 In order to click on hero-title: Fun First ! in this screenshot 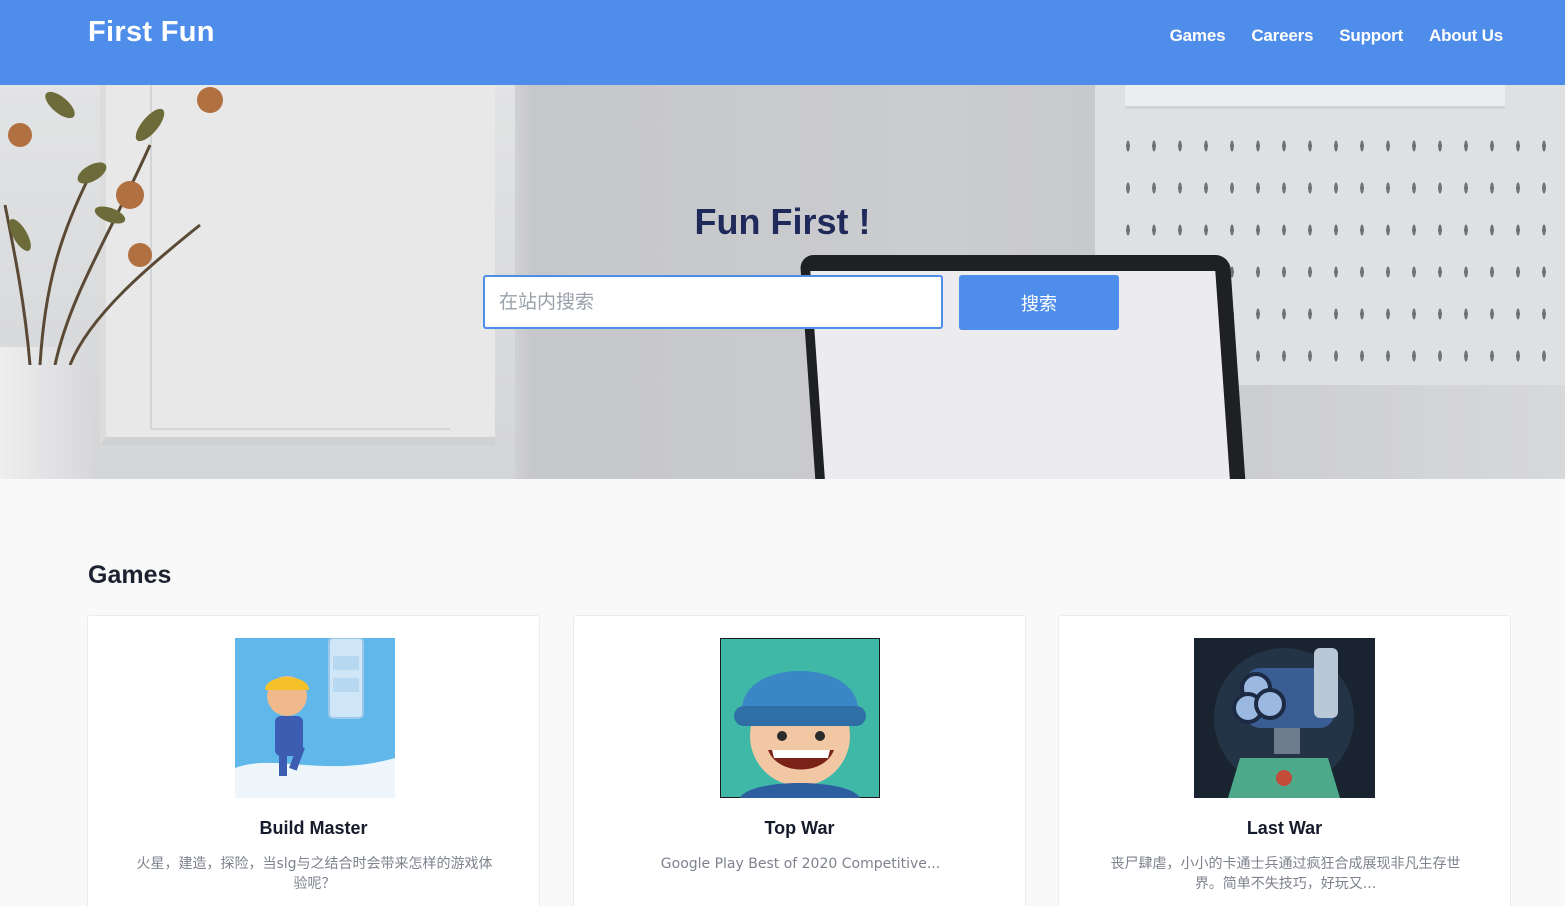, I will do `click(782, 221)`.